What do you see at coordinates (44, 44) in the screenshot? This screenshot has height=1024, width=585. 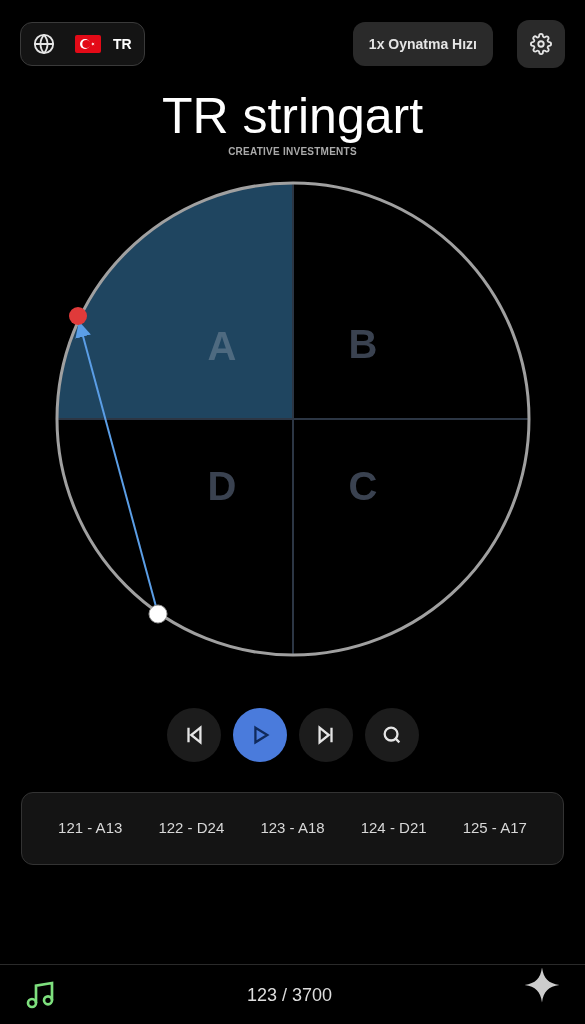 I see `globe-icon` at bounding box center [44, 44].